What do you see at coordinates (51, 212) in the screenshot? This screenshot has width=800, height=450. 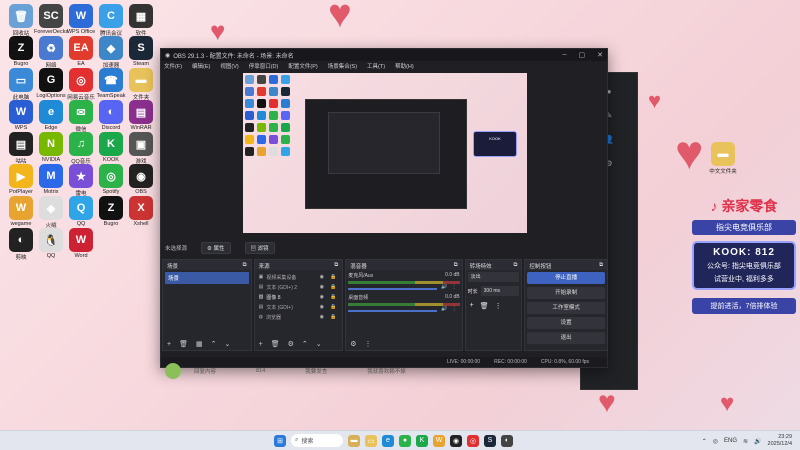 I see `desktop-icon: ◈ 火绒` at bounding box center [51, 212].